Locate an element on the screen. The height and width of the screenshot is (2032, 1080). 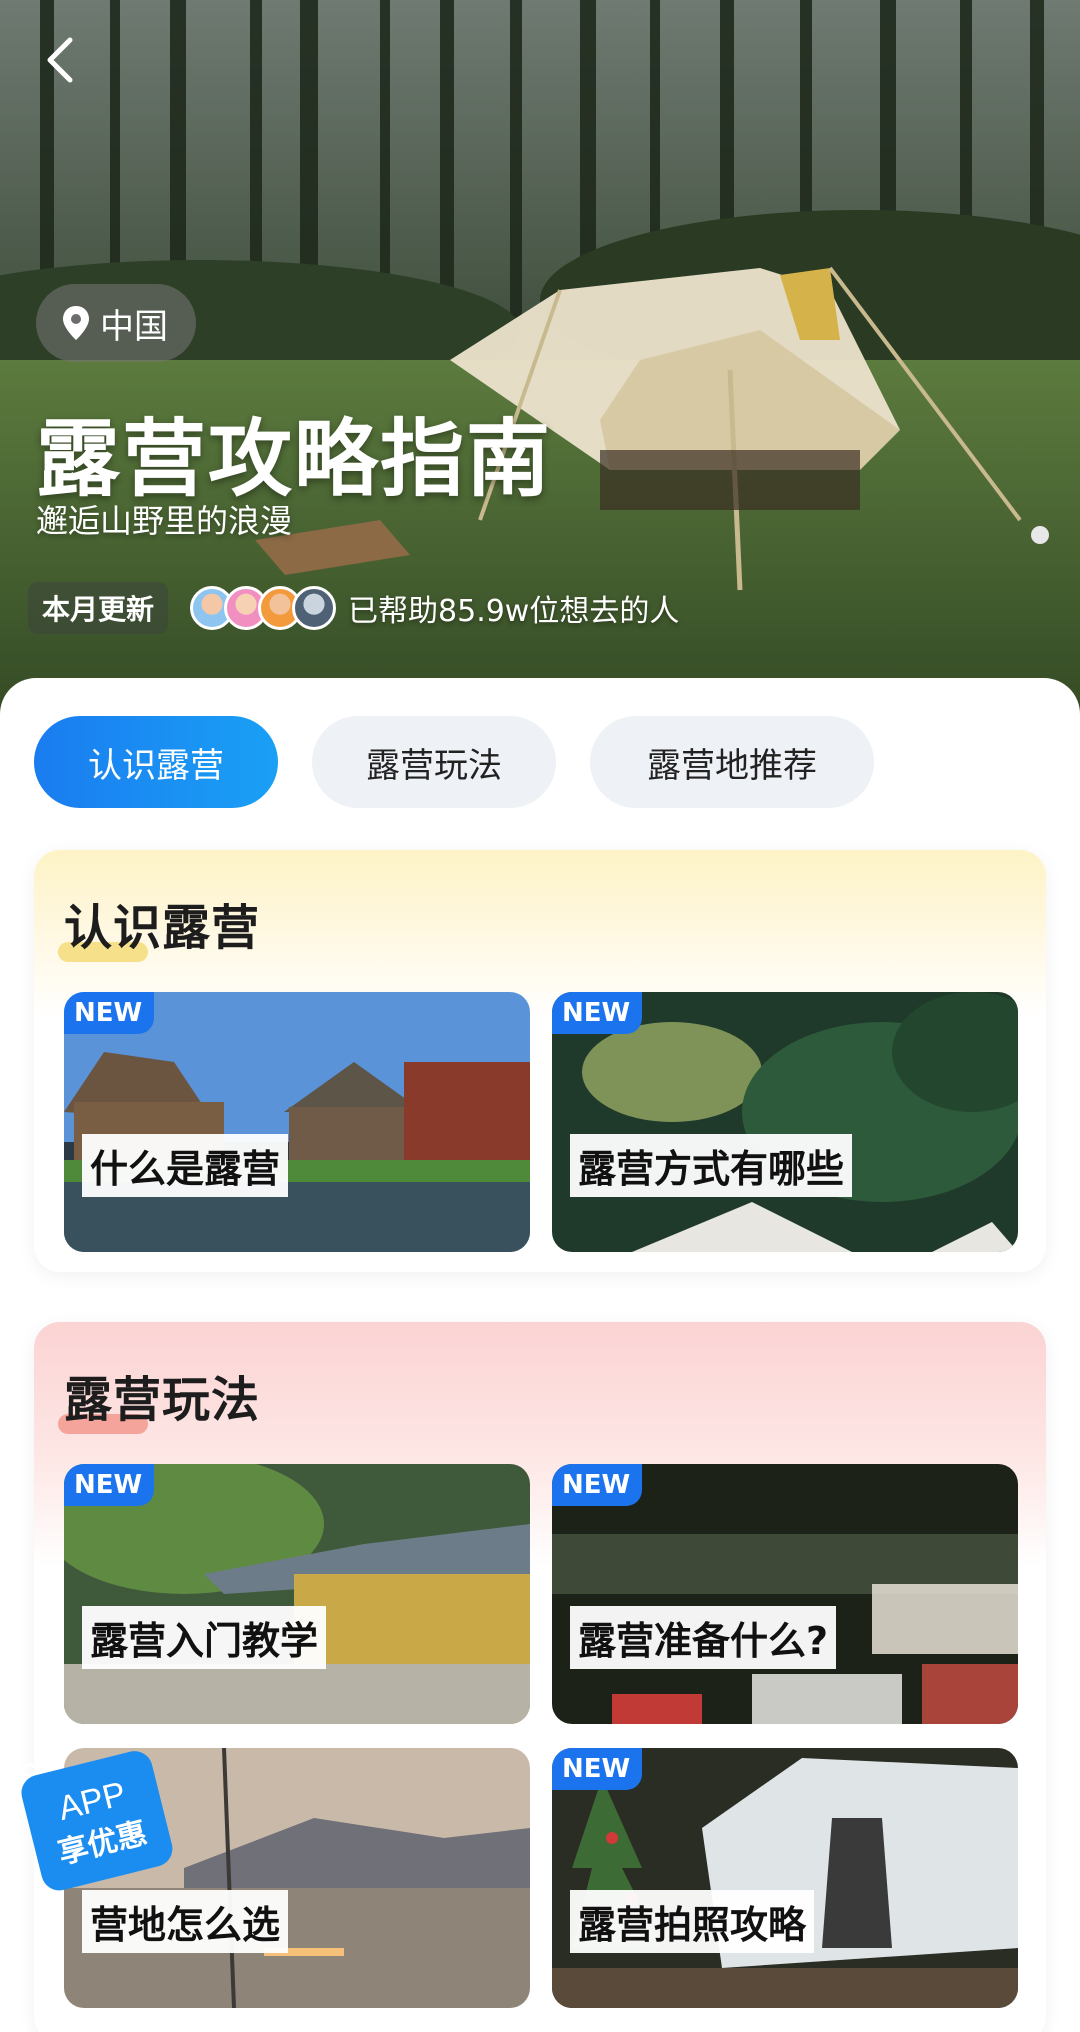
tab-know-camping: 认识露营 is located at coordinates (156, 762).